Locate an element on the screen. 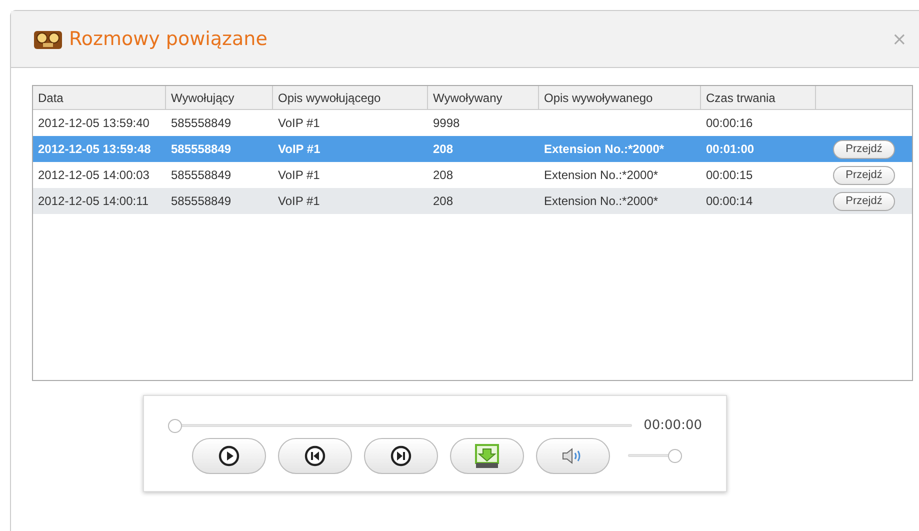 This screenshot has width=919, height=531. play-icon is located at coordinates (229, 455).